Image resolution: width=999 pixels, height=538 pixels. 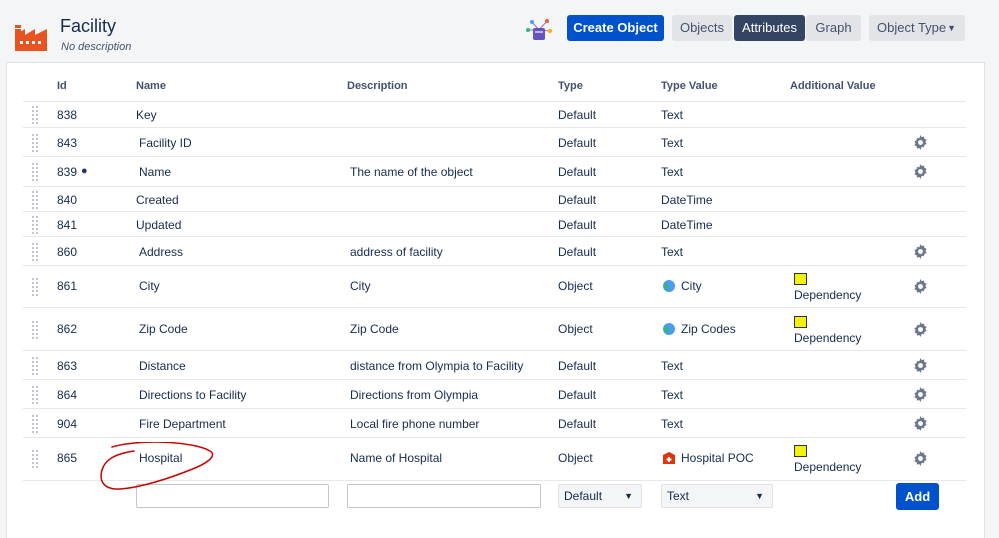 I want to click on column-header-additional-value: Additional Value, so click(x=833, y=86).